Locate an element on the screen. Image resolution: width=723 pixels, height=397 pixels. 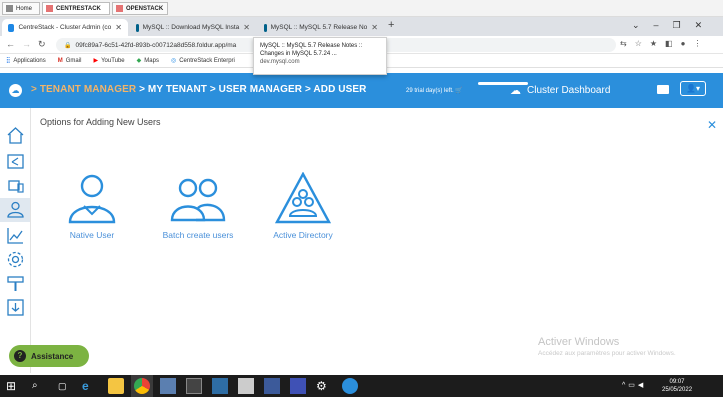
outer-tab-home: Home is located at coordinates (21, 8).